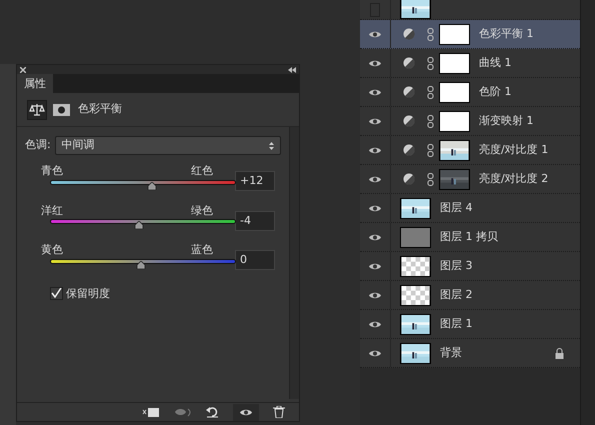  Describe the element at coordinates (38, 145) in the screenshot. I see `tone-label: 色调:` at that location.